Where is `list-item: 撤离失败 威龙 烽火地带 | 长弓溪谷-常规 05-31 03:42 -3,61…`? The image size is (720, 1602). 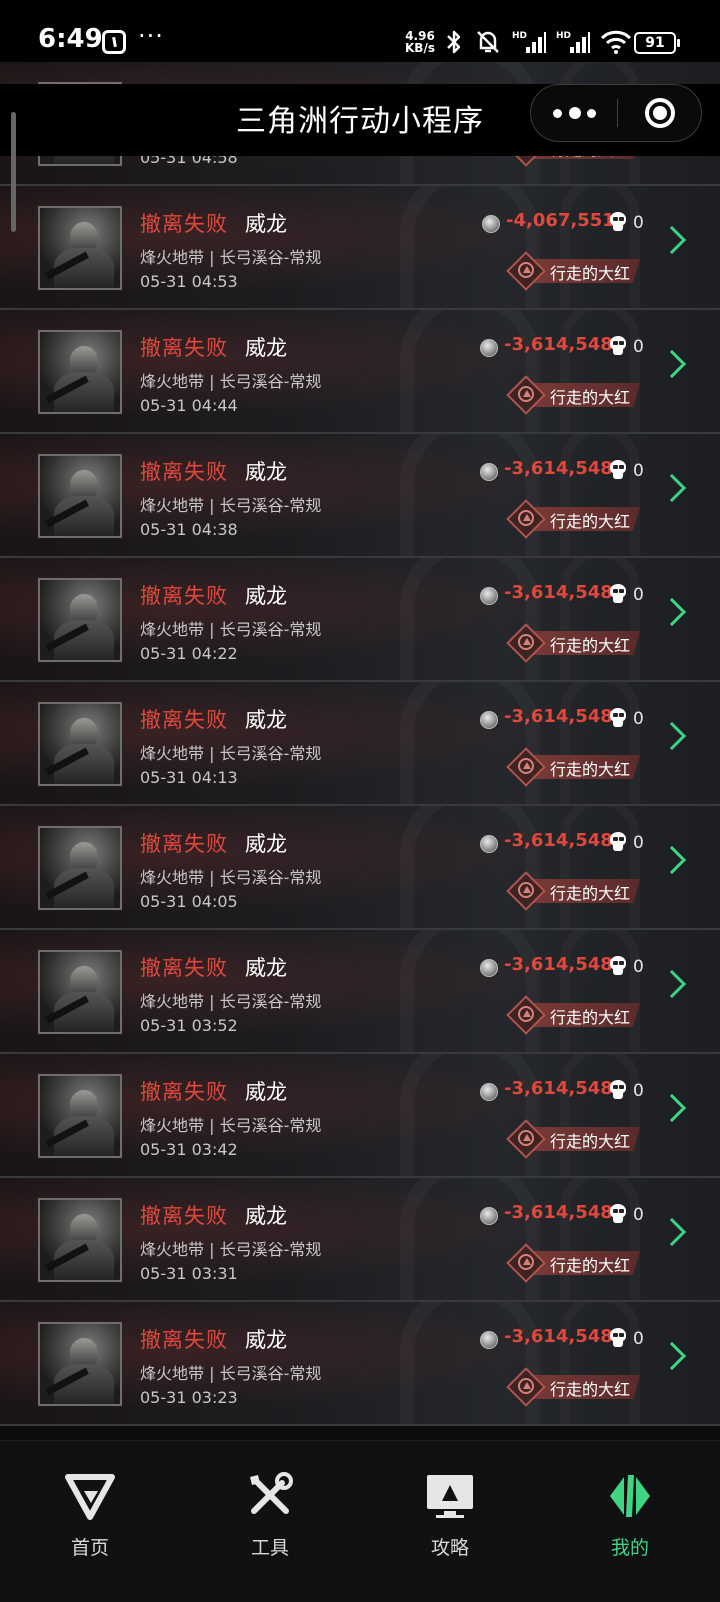 list-item: 撤离失败 威龙 烽火地带 | 长弓溪谷-常规 05-31 03:42 -3,61… is located at coordinates (360, 1116).